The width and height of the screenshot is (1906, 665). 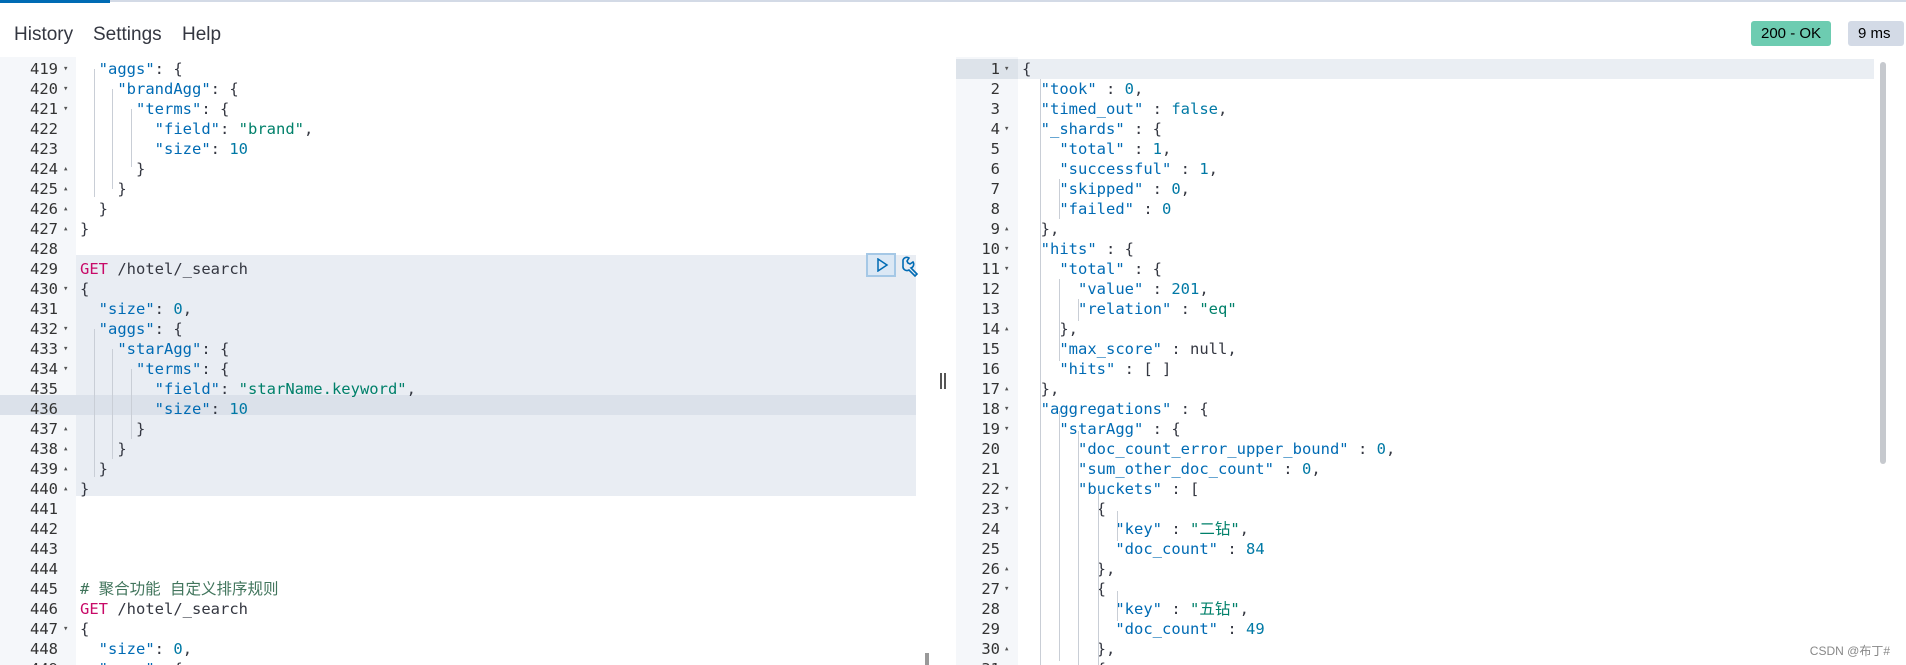 I want to click on code-line: 444, so click(x=450, y=569).